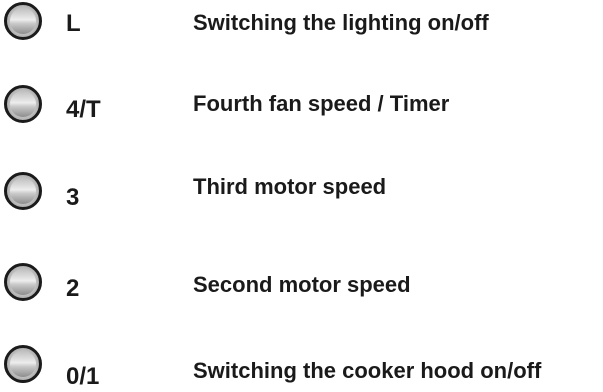 The height and width of the screenshot is (392, 603). Describe the element at coordinates (290, 186) in the screenshot. I see `third-speed-description: Third motor speed` at that location.